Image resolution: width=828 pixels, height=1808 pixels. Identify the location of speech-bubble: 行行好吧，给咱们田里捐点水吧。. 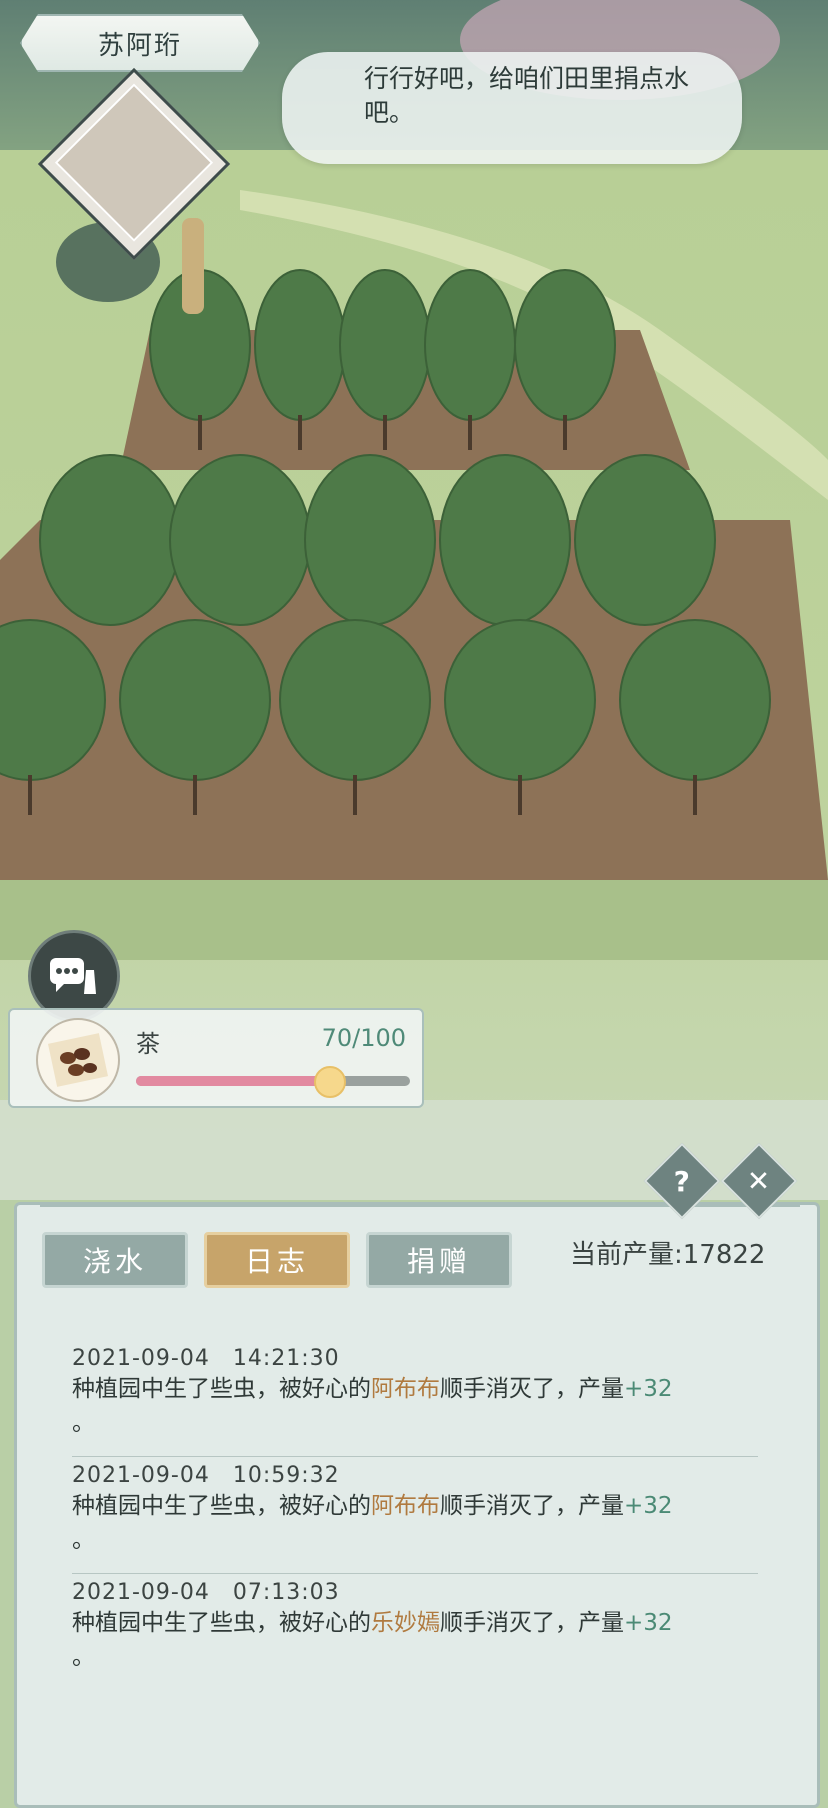
(512, 108).